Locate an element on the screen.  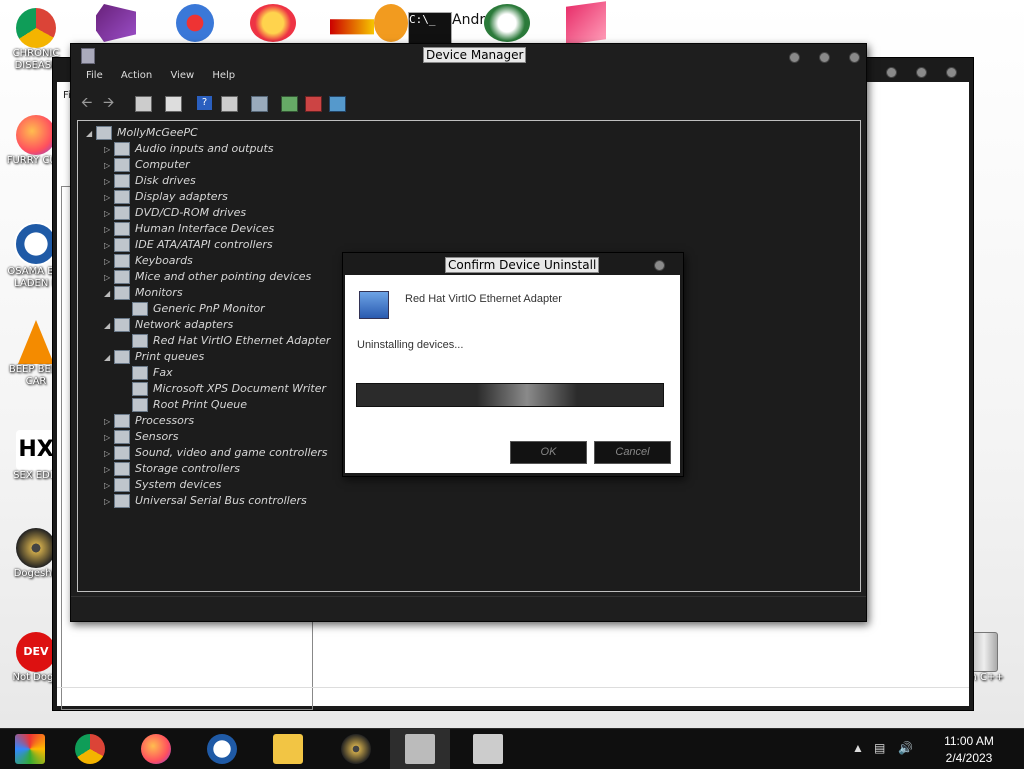
tree-node: ▷ Display adapters is located at coordinates (166, 197).